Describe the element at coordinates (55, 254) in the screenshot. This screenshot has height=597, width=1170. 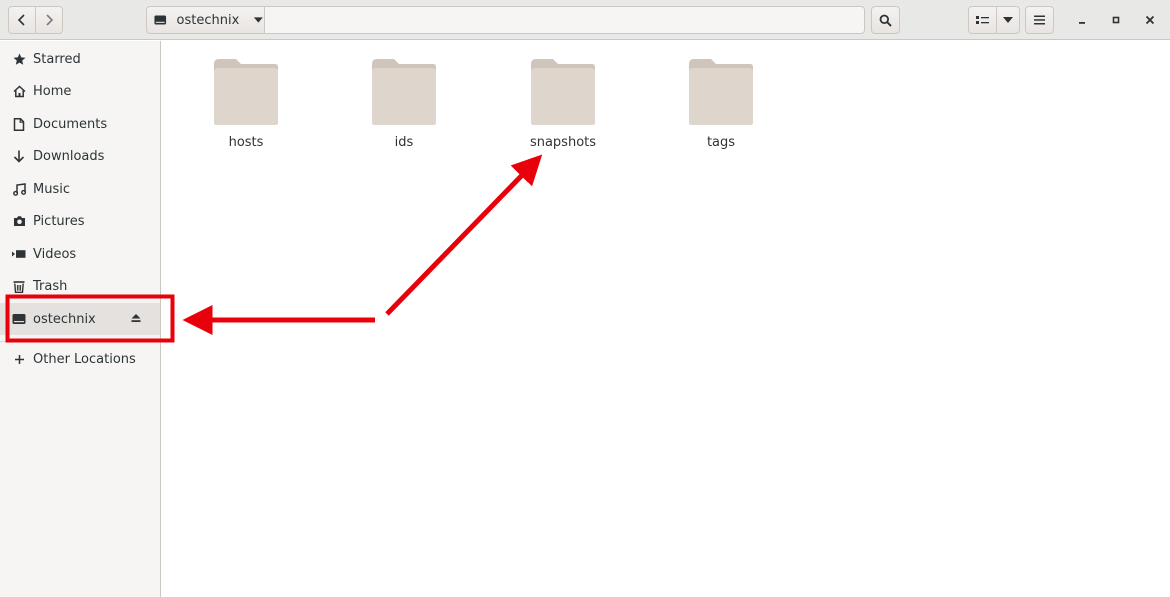
I see `sidebar-item-label: Videos` at that location.